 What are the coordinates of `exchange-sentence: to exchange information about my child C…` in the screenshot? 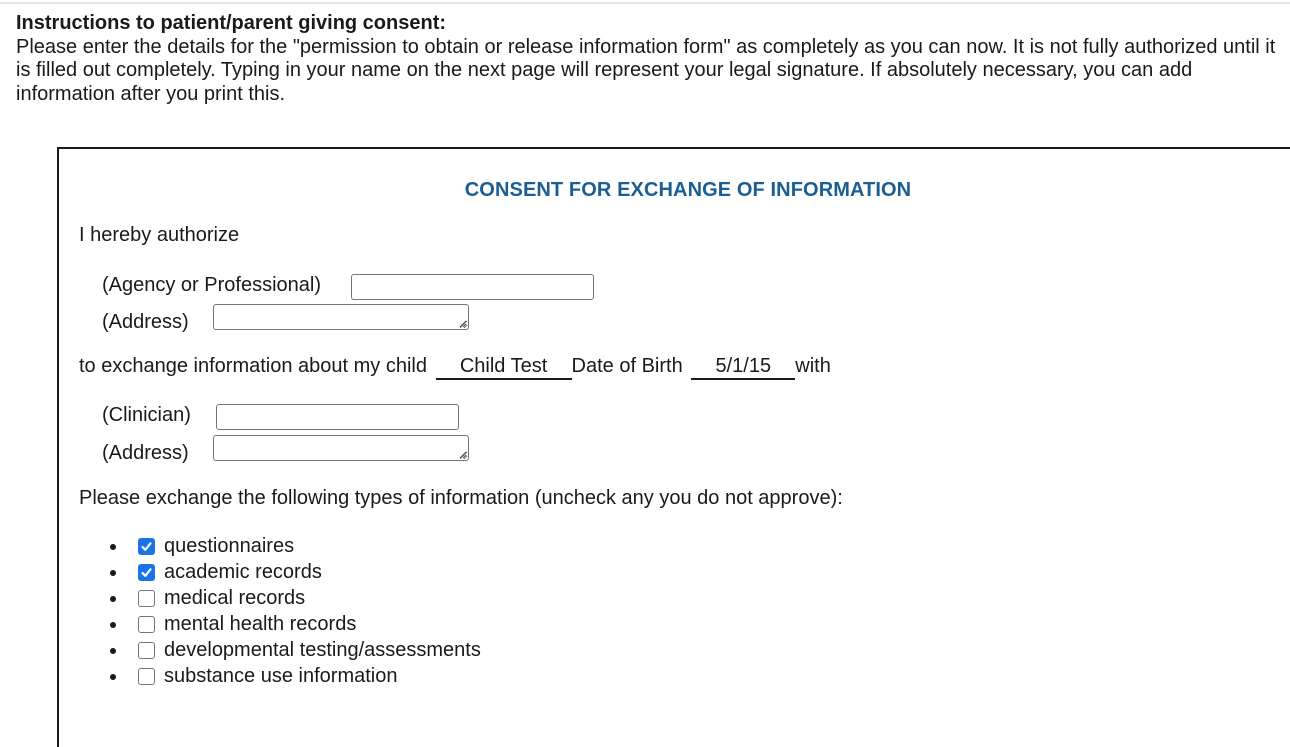 It's located at (455, 367).